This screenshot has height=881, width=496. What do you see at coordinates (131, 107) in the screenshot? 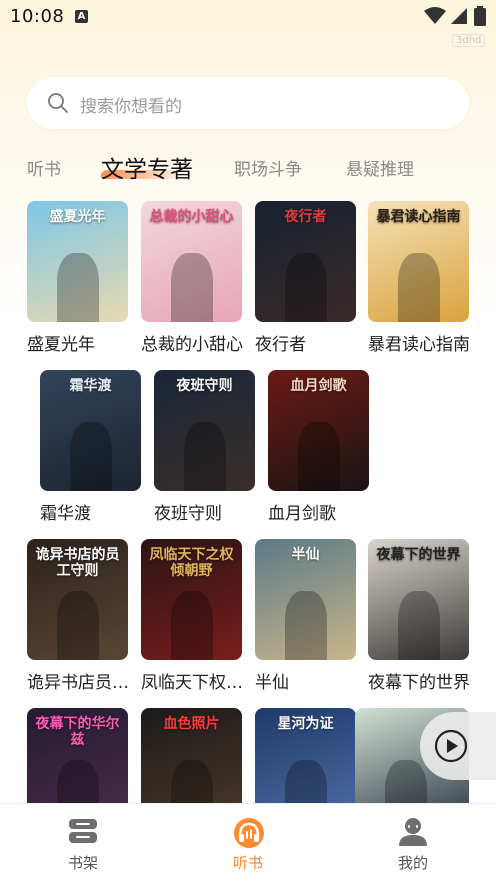
I see `search-placeholder: 搜索你想看的` at bounding box center [131, 107].